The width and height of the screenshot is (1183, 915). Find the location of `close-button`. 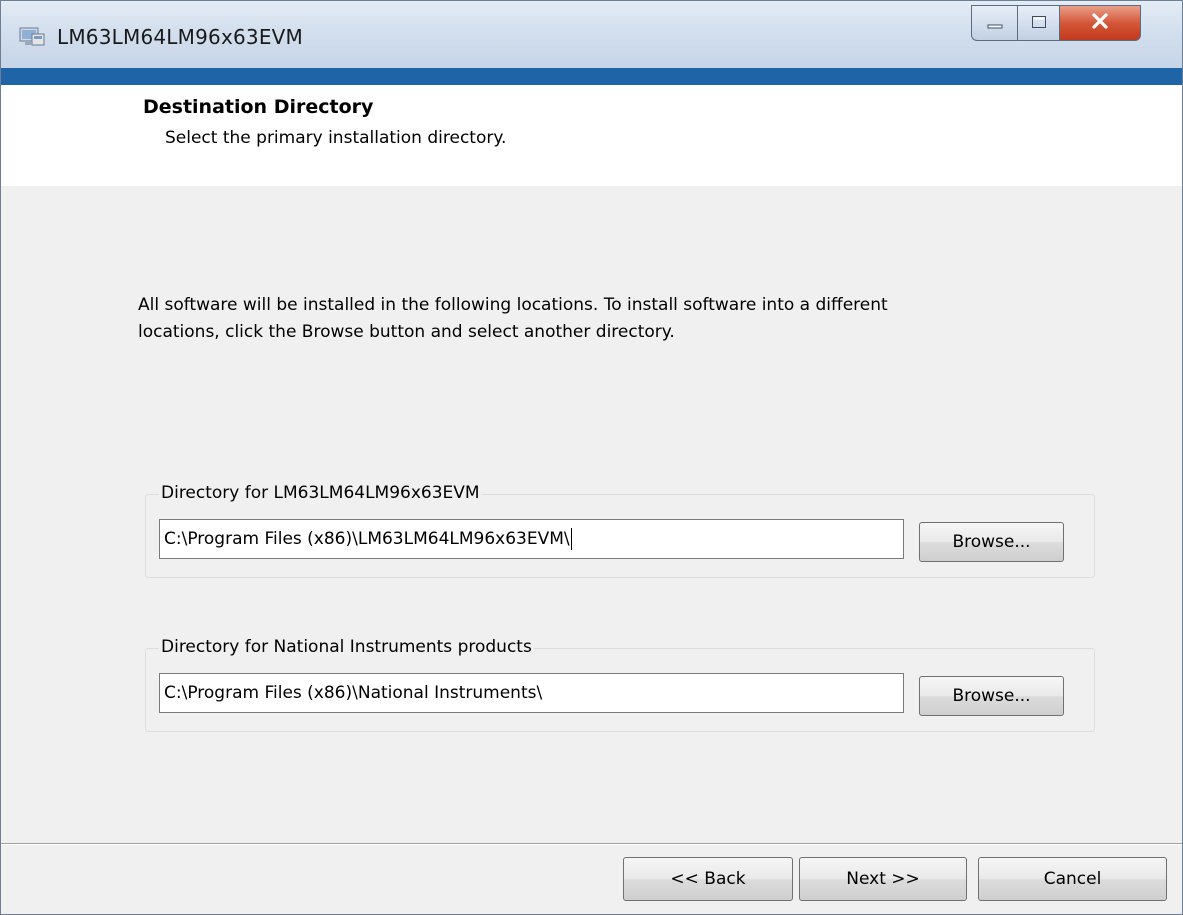

close-button is located at coordinates (1100, 23).